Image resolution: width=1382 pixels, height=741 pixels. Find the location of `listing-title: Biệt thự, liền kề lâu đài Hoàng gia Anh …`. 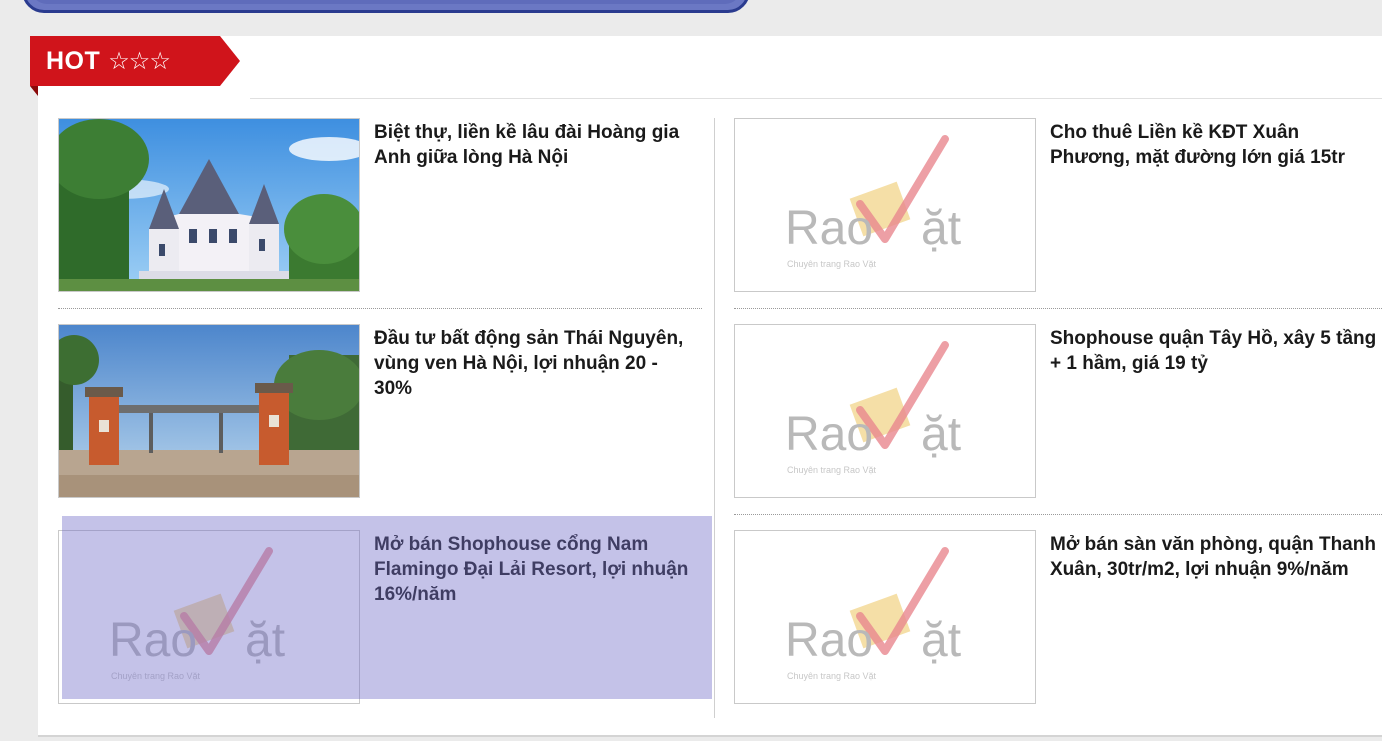

listing-title: Biệt thự, liền kề lâu đài Hoàng gia Anh … is located at coordinates (534, 145).